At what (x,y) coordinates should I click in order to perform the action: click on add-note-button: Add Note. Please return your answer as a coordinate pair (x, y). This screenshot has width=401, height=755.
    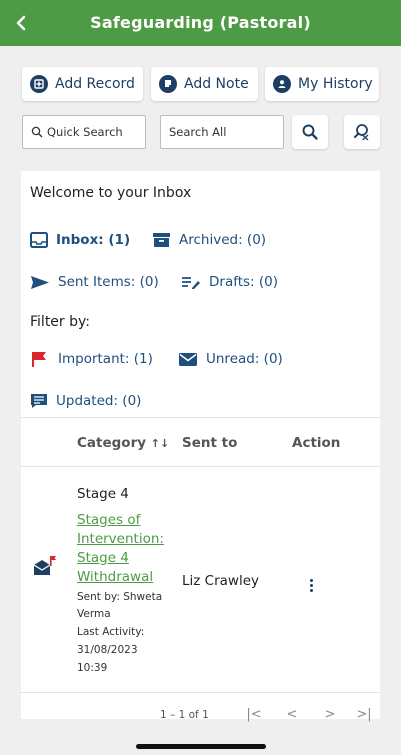
    Looking at the image, I should click on (204, 84).